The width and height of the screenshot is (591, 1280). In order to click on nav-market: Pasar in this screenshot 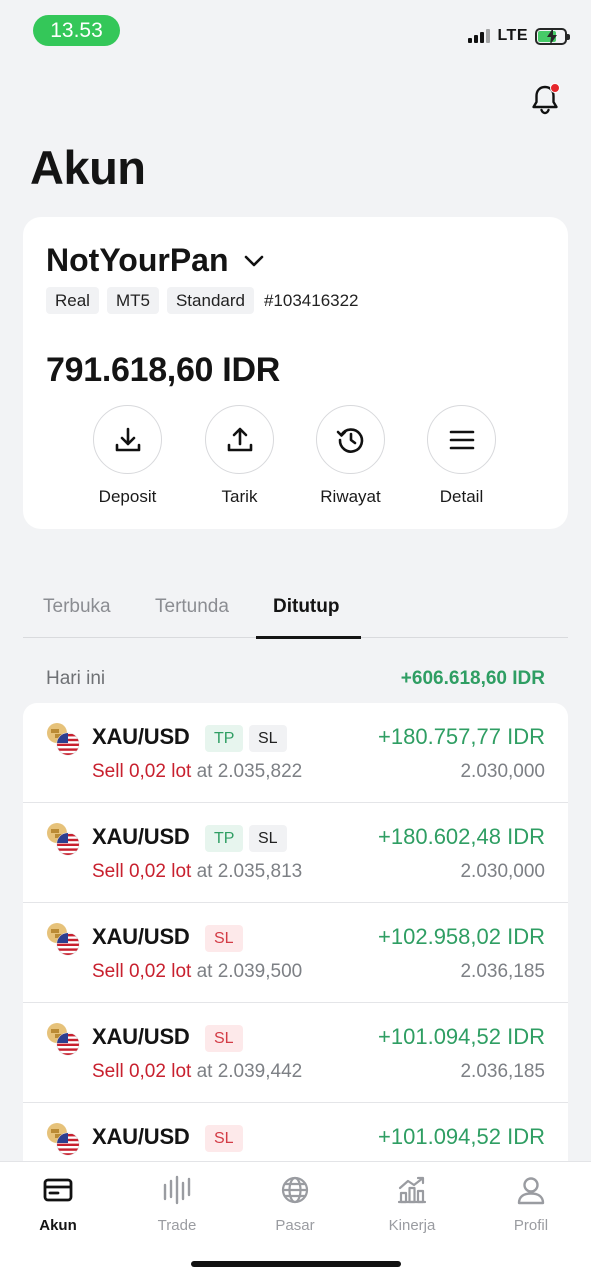, I will do `click(295, 1204)`.